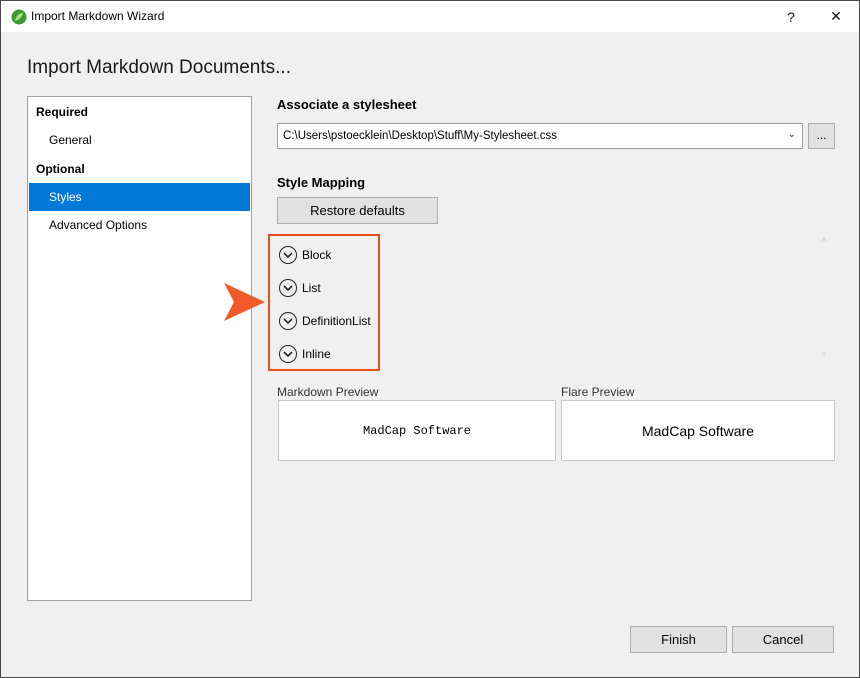 Image resolution: width=860 pixels, height=678 pixels. Describe the element at coordinates (336, 321) in the screenshot. I see `mapping-item-label: DefinitionList` at that location.